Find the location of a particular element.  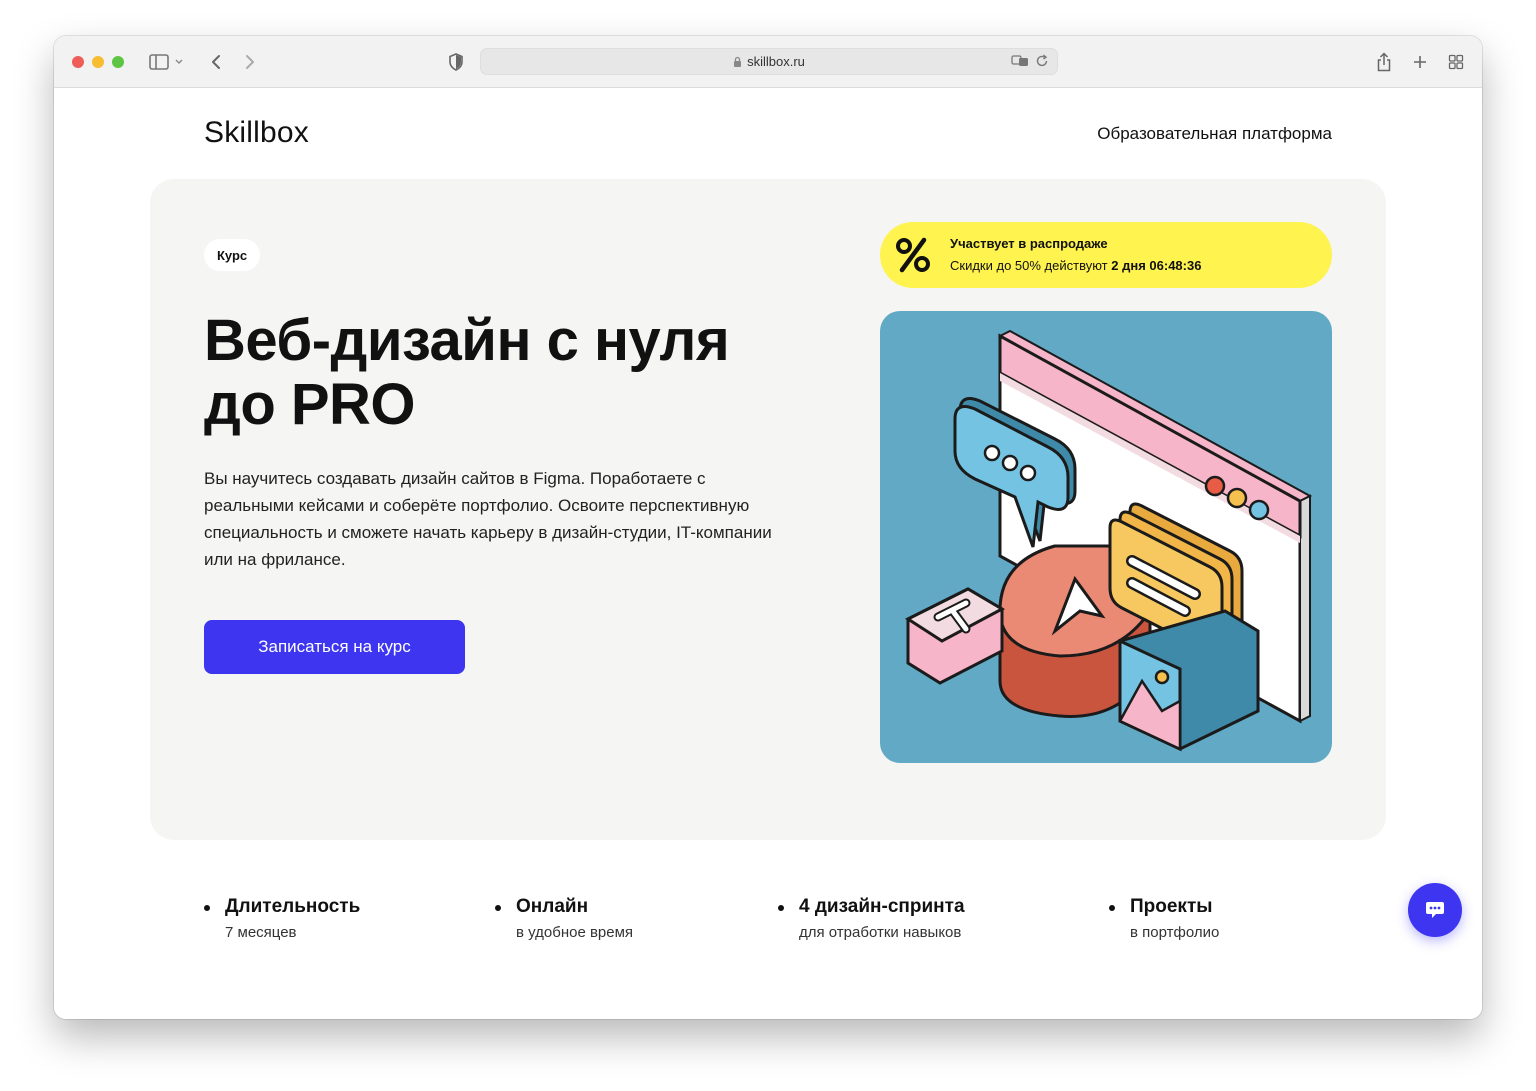

sale-countdown: Скидки до 50% действуют 2 дня 06:48:36 is located at coordinates (1075, 265).